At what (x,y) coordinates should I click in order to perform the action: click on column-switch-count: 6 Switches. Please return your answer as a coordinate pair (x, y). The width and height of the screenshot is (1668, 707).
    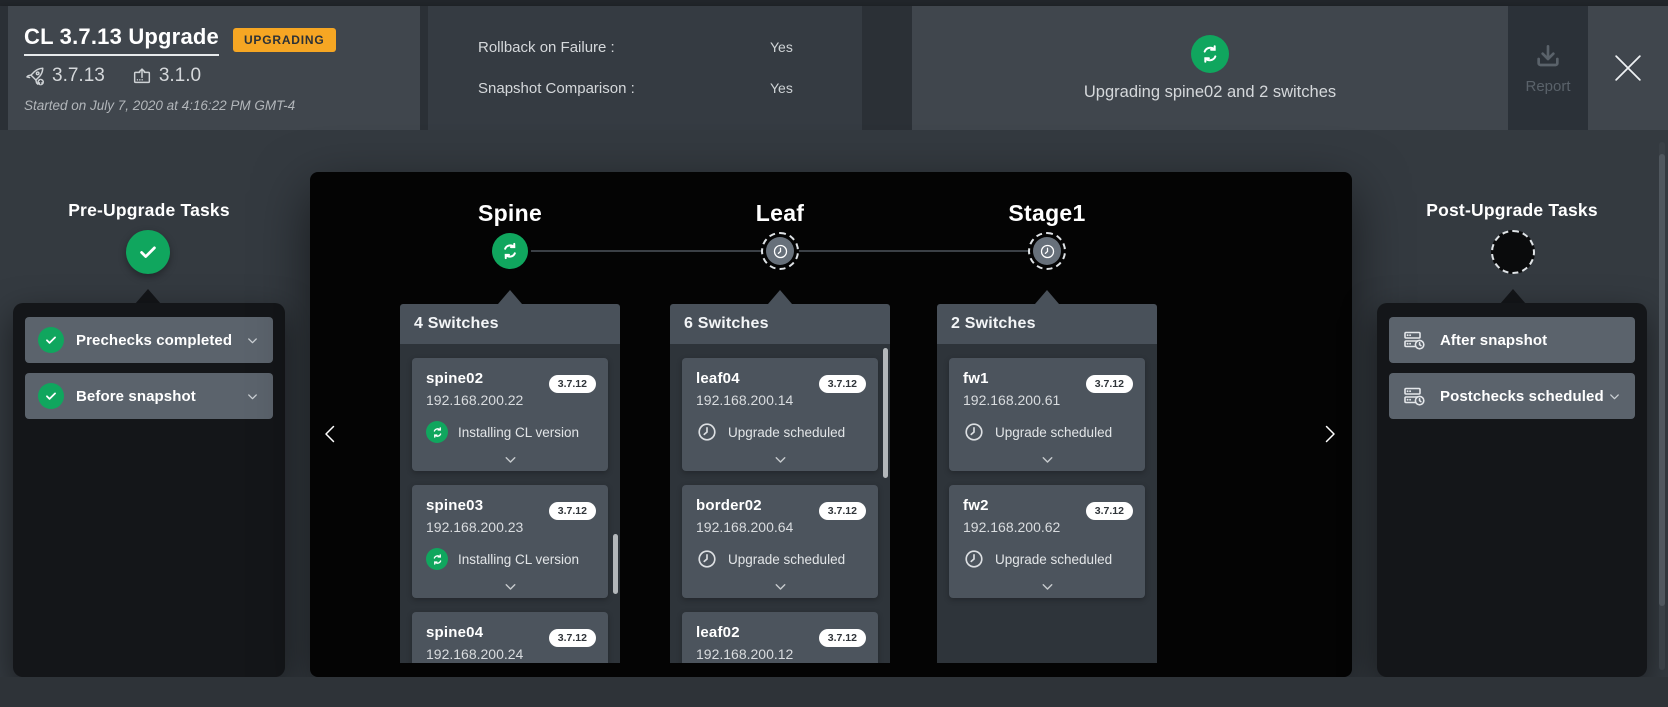
    Looking at the image, I should click on (780, 324).